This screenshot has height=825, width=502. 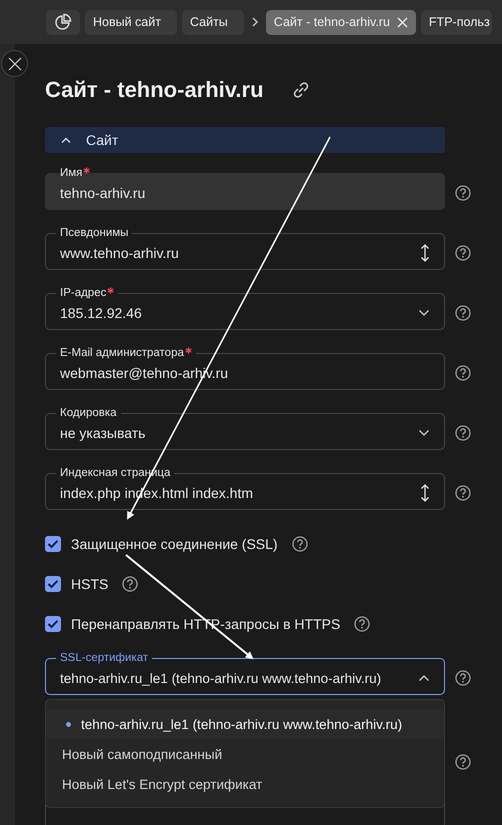 What do you see at coordinates (104, 658) in the screenshot?
I see `field-label: SSL-сертификат` at bounding box center [104, 658].